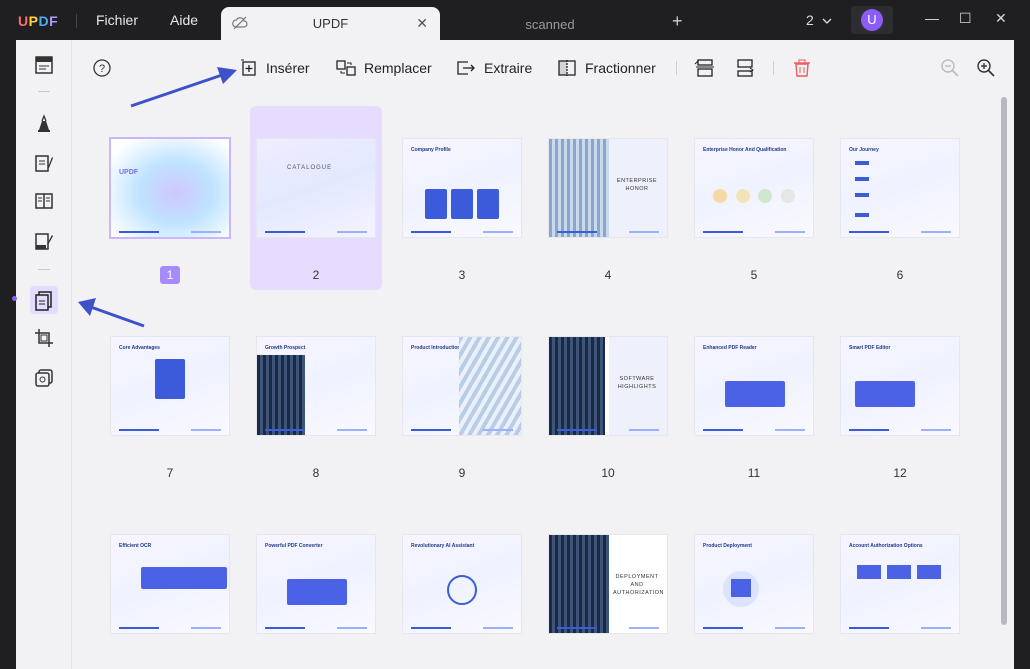 The height and width of the screenshot is (669, 1030). I want to click on page-thumbnail: Powerful PDF Converter, so click(316, 585).